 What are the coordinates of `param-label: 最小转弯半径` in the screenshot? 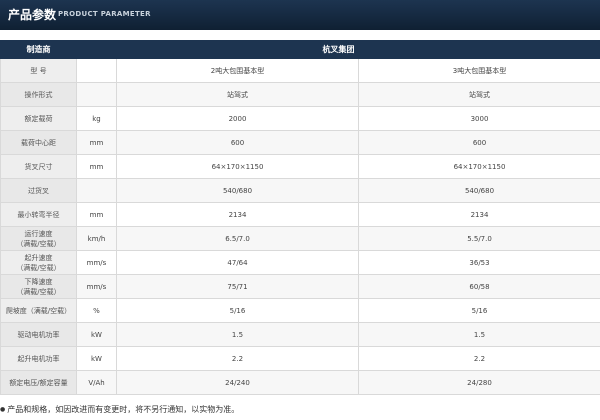 It's located at (38, 214).